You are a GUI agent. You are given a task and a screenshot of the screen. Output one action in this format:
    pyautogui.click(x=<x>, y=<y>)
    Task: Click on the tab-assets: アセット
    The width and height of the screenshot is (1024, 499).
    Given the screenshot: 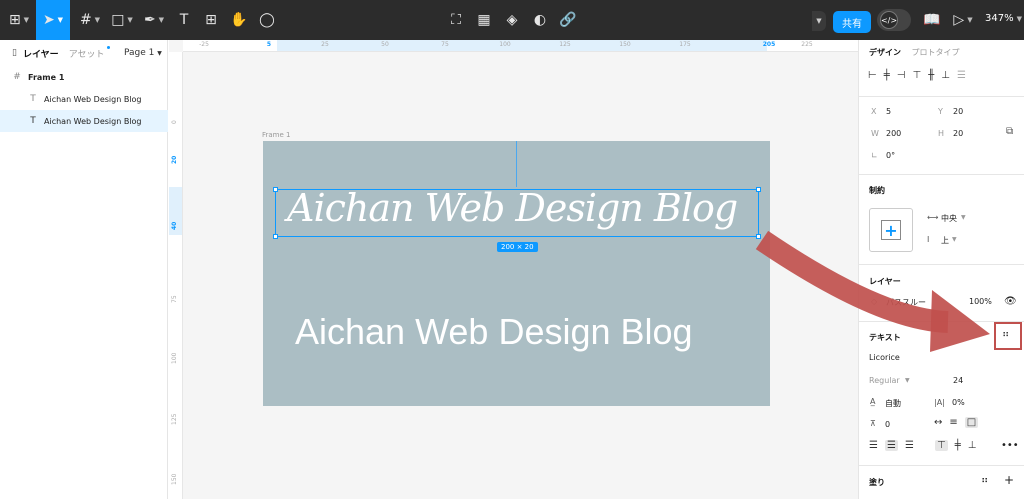 What is the action you would take?
    pyautogui.click(x=89, y=52)
    